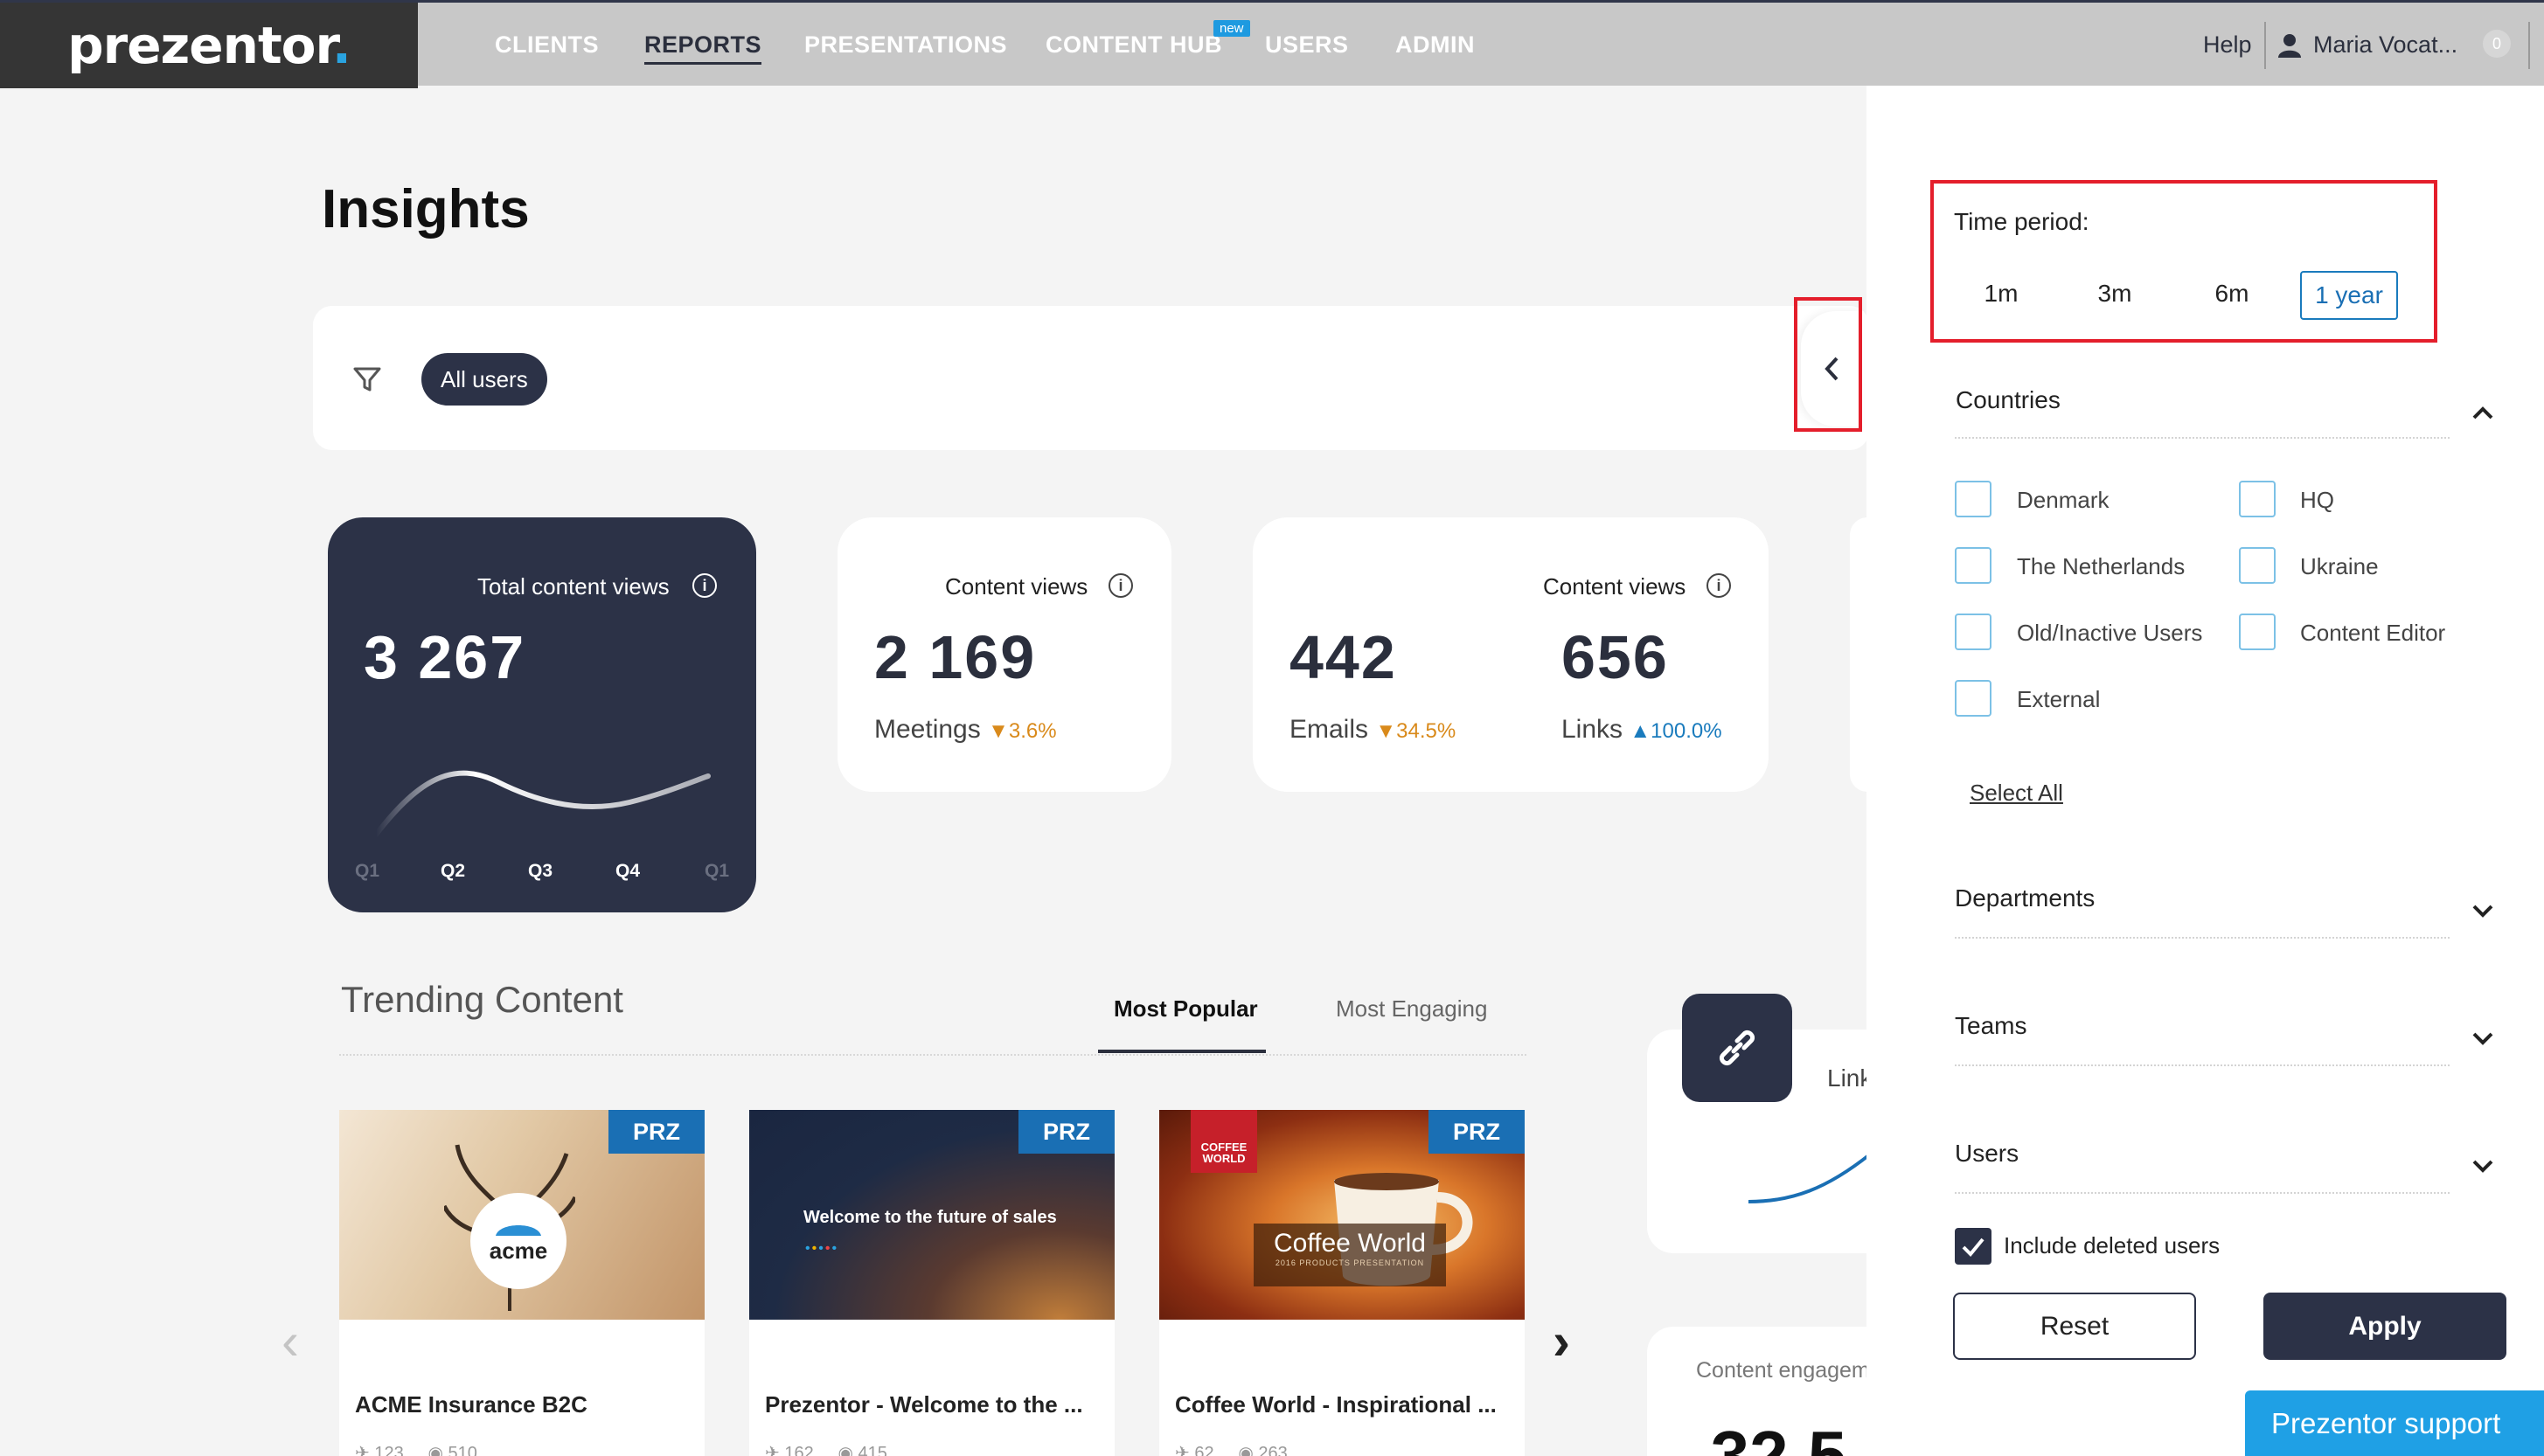 The image size is (2544, 1456). Describe the element at coordinates (1850, 1078) in the screenshot. I see `link-card-label: Link` at that location.